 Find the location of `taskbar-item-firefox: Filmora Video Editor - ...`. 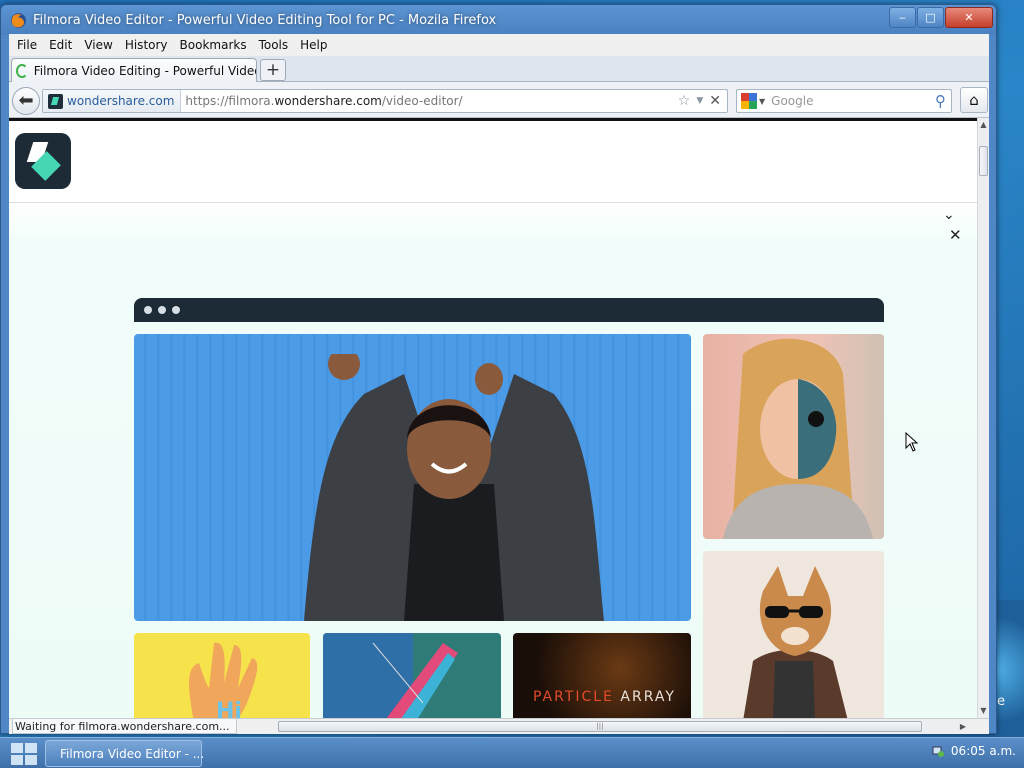

taskbar-item-firefox: Filmora Video Editor - ... is located at coordinates (125, 753).